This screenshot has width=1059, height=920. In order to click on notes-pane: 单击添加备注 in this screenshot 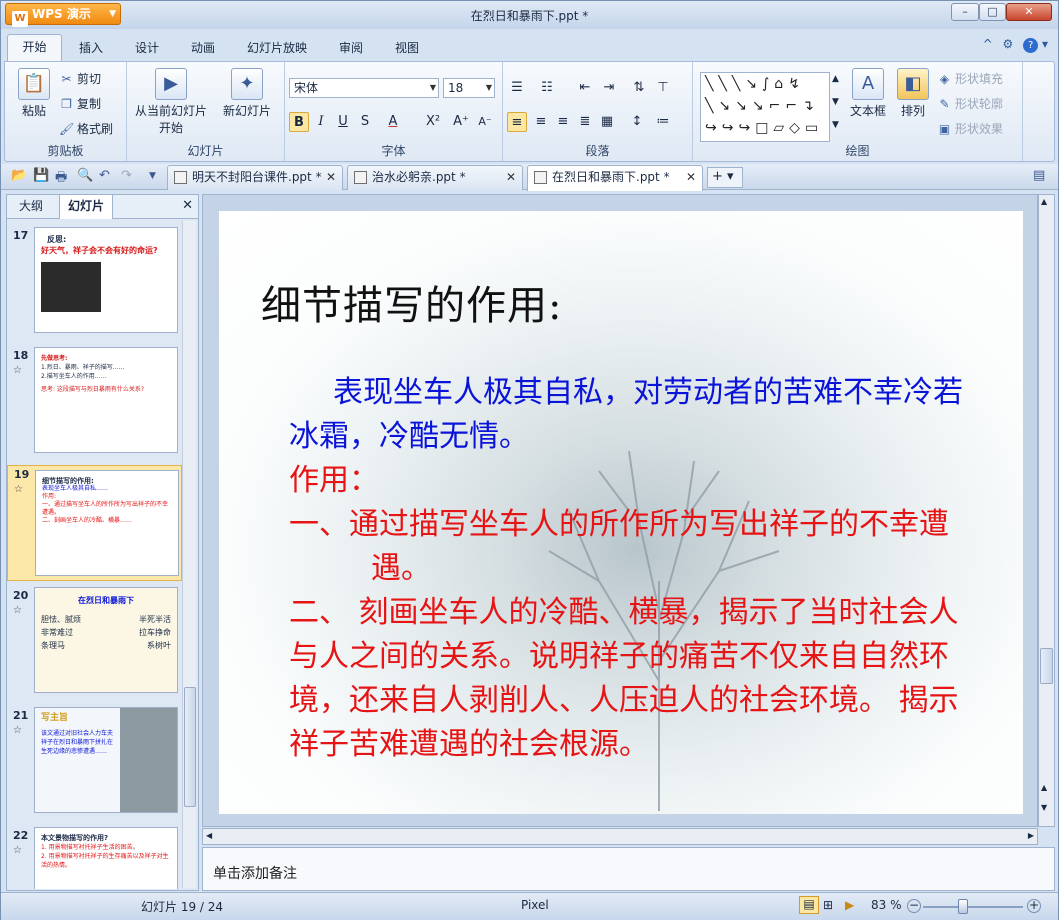, I will do `click(628, 869)`.